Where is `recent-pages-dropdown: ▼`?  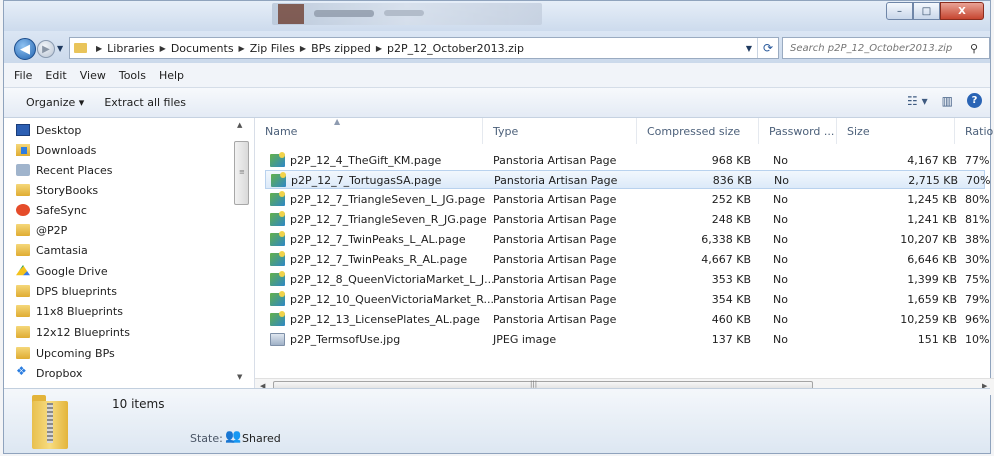 recent-pages-dropdown: ▼ is located at coordinates (60, 48).